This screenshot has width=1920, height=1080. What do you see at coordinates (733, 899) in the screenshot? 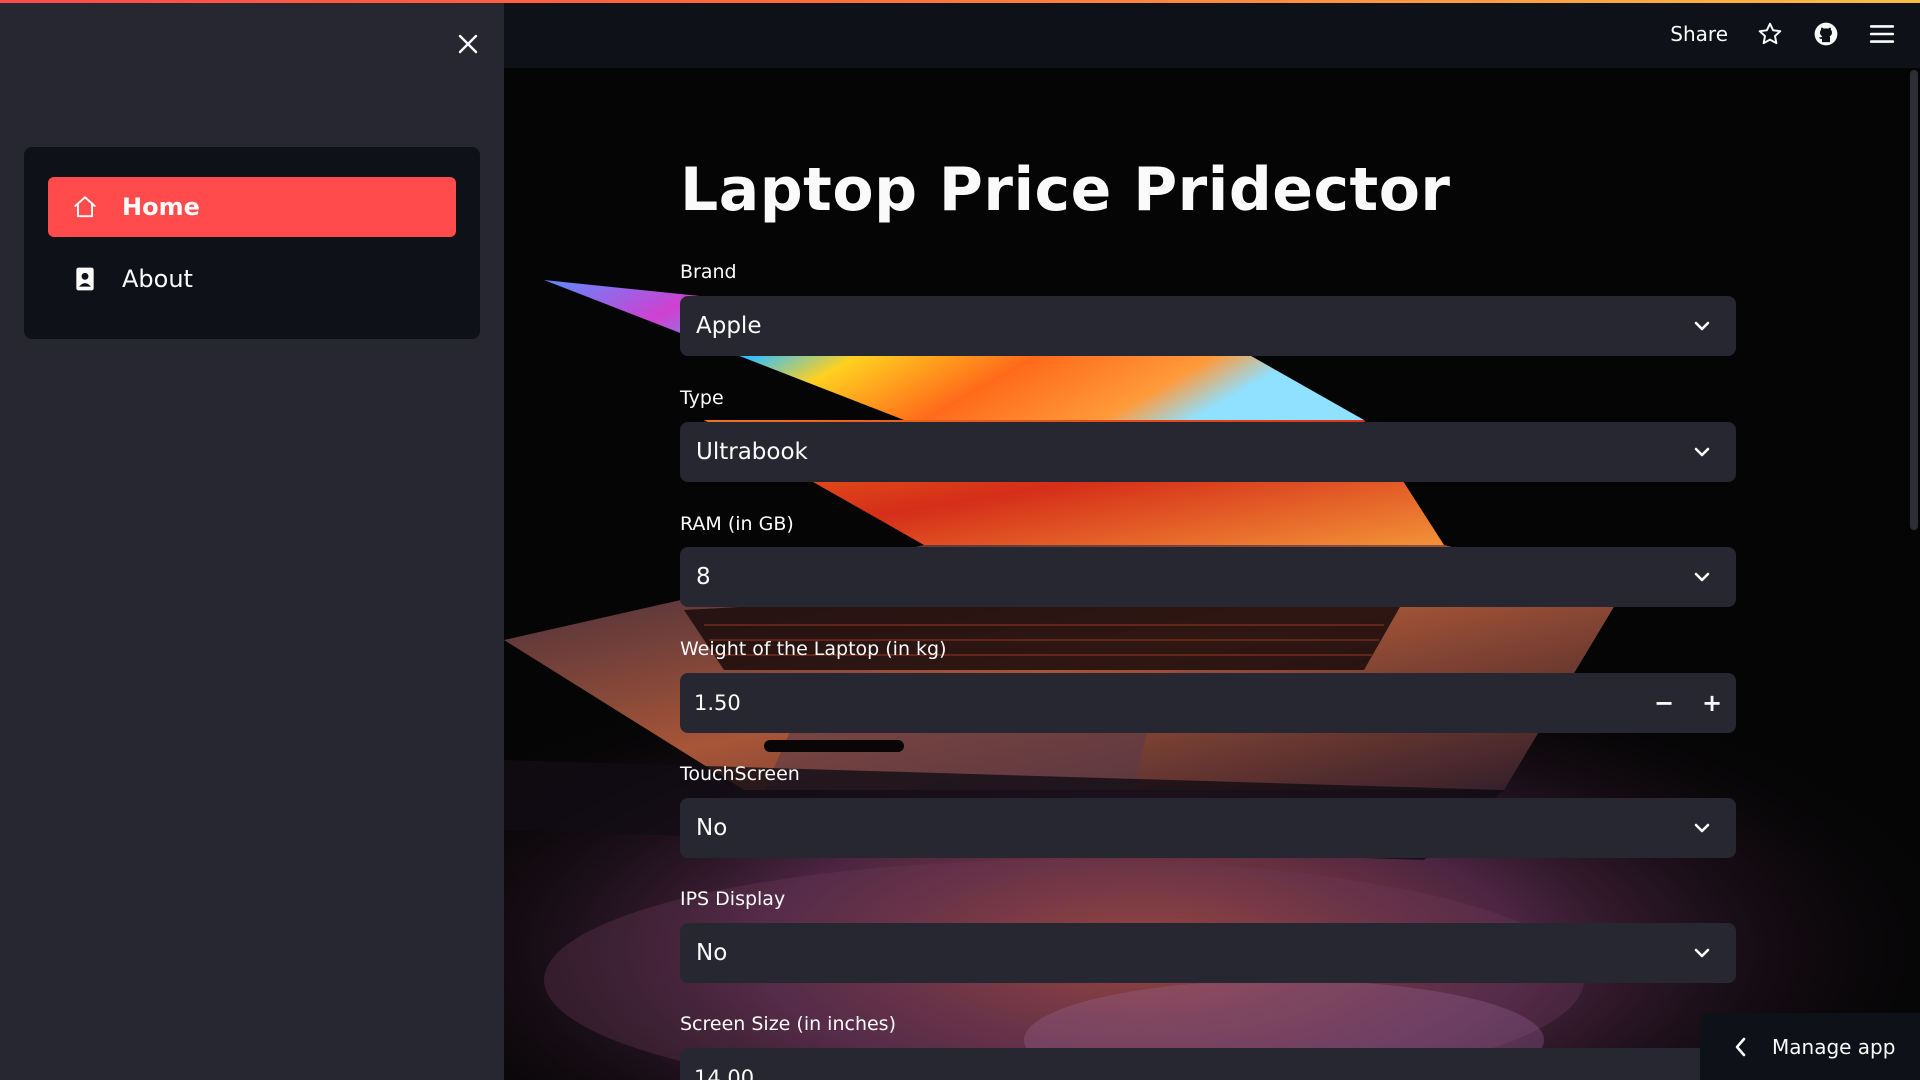
I see `ips-display-label: IPS Display` at bounding box center [733, 899].